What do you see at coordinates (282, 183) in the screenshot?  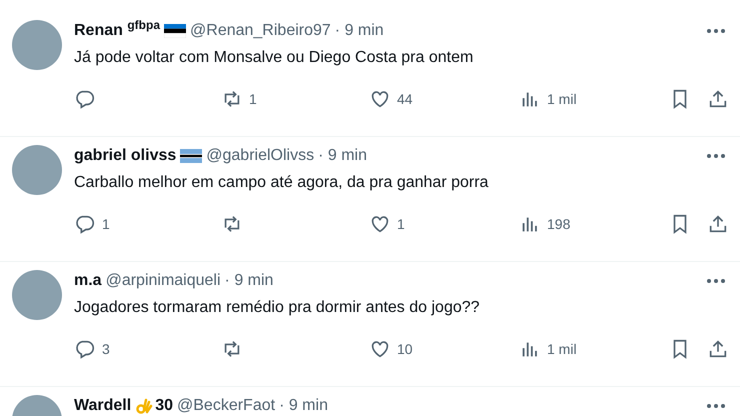 I see `post-text: Carballo melhor em campo até agora, da pra ganhar porra` at bounding box center [282, 183].